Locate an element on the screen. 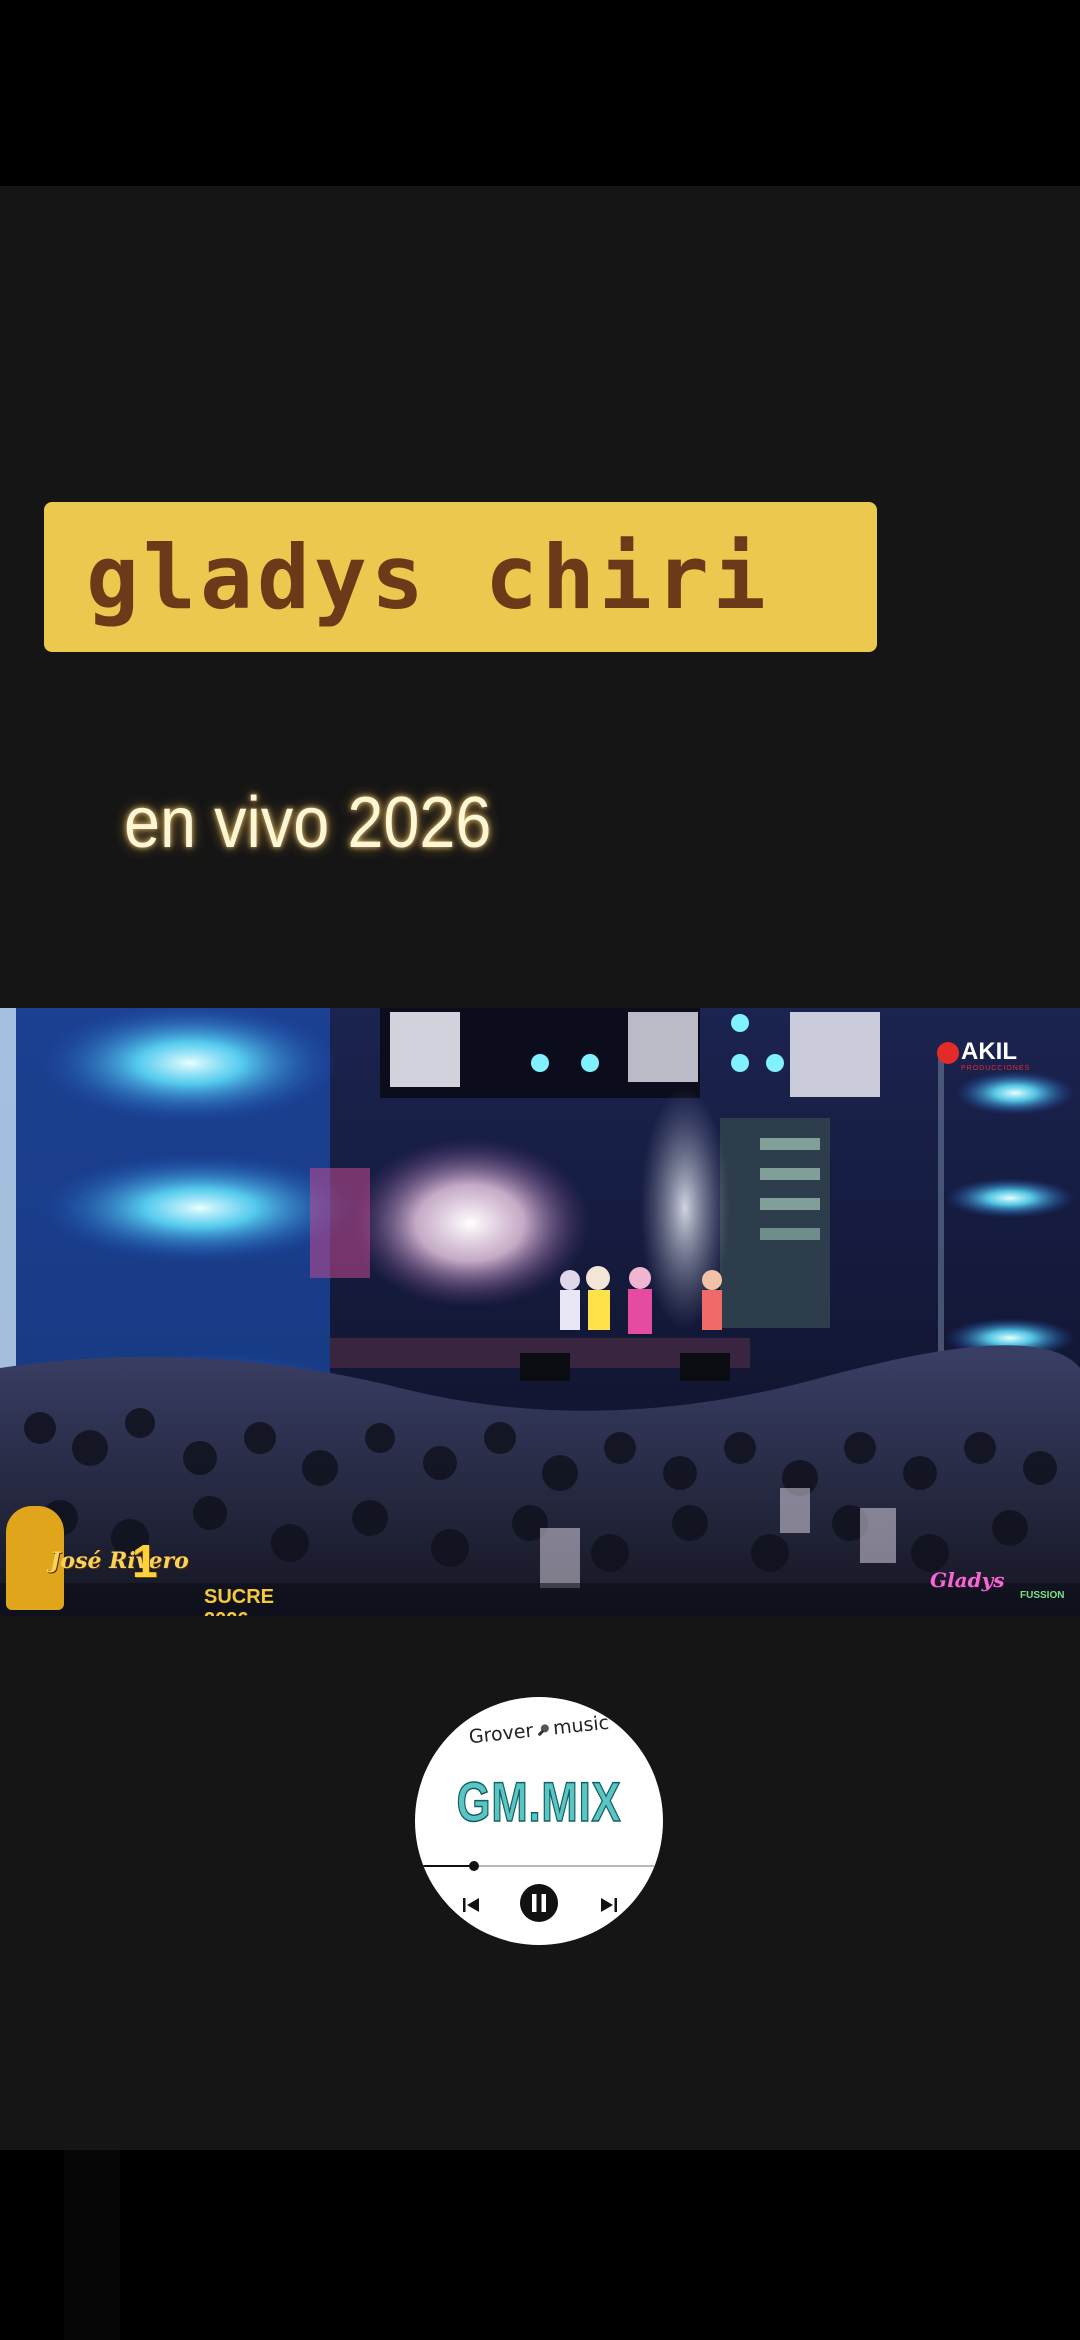  progress-fill is located at coordinates (449, 1866).